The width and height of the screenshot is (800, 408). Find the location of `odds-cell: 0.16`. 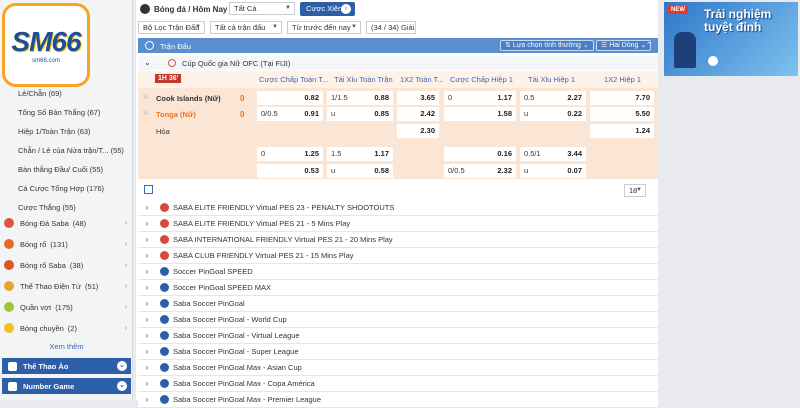

odds-cell: 0.16 is located at coordinates (480, 154).